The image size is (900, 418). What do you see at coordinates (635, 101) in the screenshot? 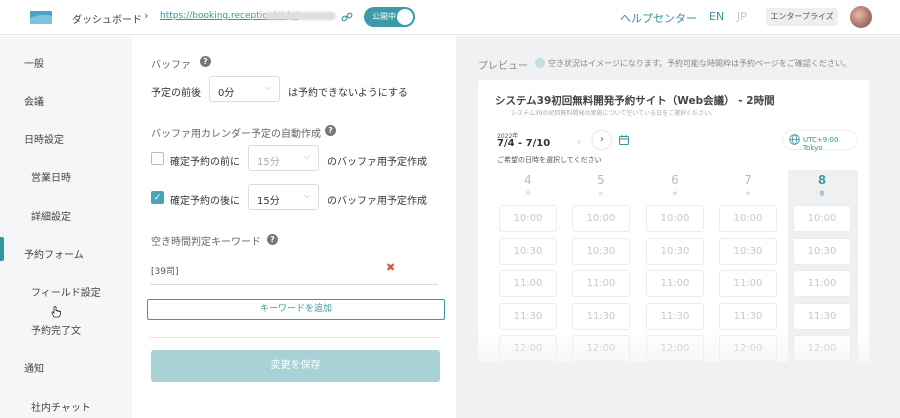
I see `booking-card-title: システム39初回無料開発予約サイト（Web会議） - 2時間` at bounding box center [635, 101].